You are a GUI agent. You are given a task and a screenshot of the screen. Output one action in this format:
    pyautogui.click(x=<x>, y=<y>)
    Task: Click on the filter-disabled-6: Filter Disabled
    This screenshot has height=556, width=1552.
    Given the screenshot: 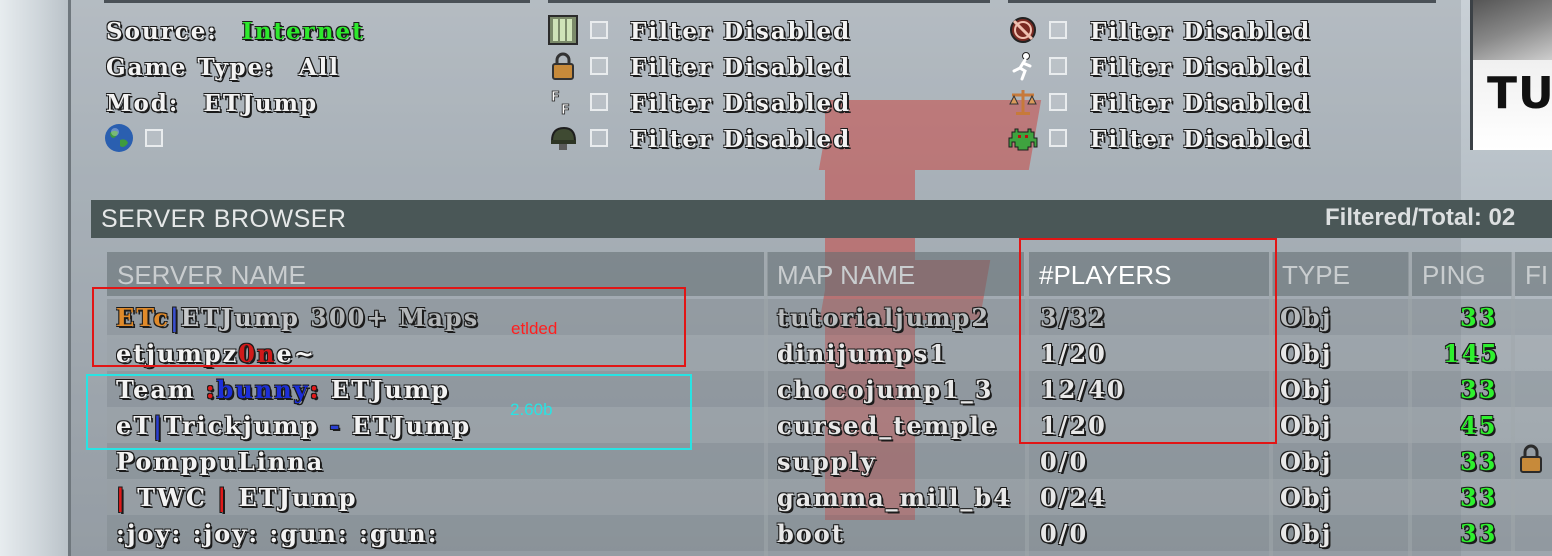 What is the action you would take?
    pyautogui.click(x=1201, y=67)
    